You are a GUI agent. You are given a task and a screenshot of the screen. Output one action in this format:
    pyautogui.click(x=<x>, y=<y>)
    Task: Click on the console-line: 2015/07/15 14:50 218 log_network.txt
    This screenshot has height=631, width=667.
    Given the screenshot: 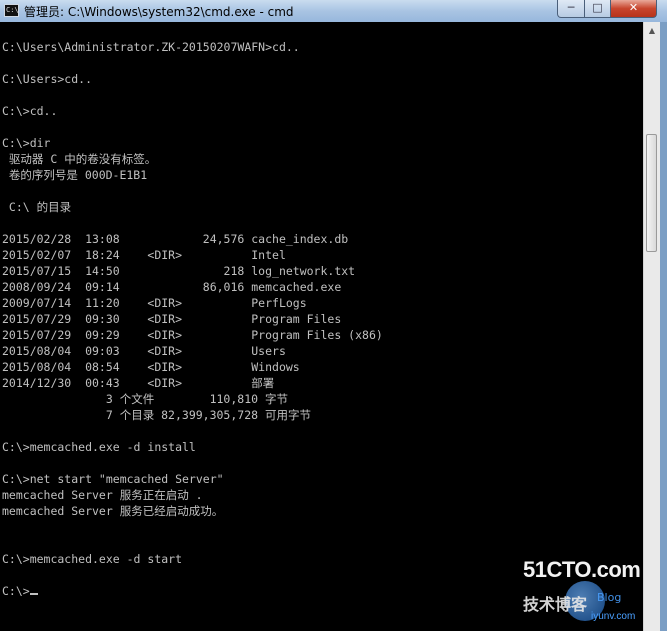 What is the action you would take?
    pyautogui.click(x=179, y=271)
    